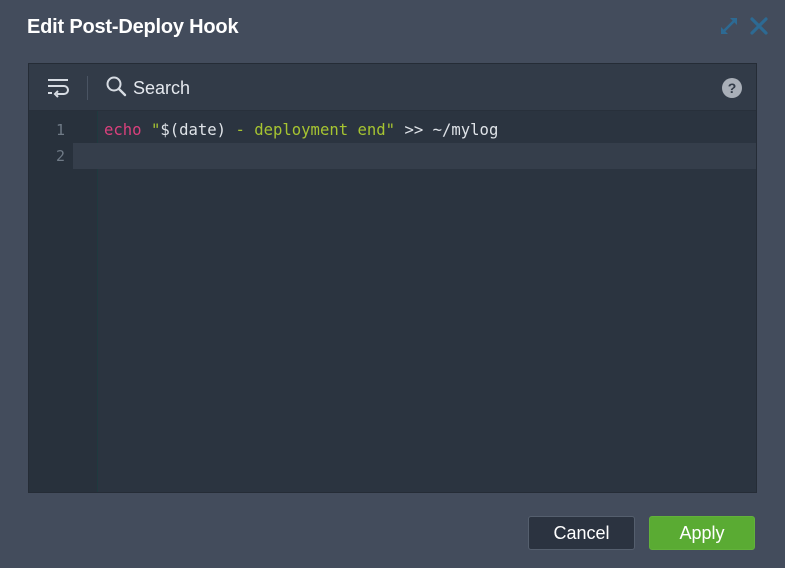 This screenshot has height=568, width=785. Describe the element at coordinates (414, 156) in the screenshot. I see `active-line-highlight` at that location.